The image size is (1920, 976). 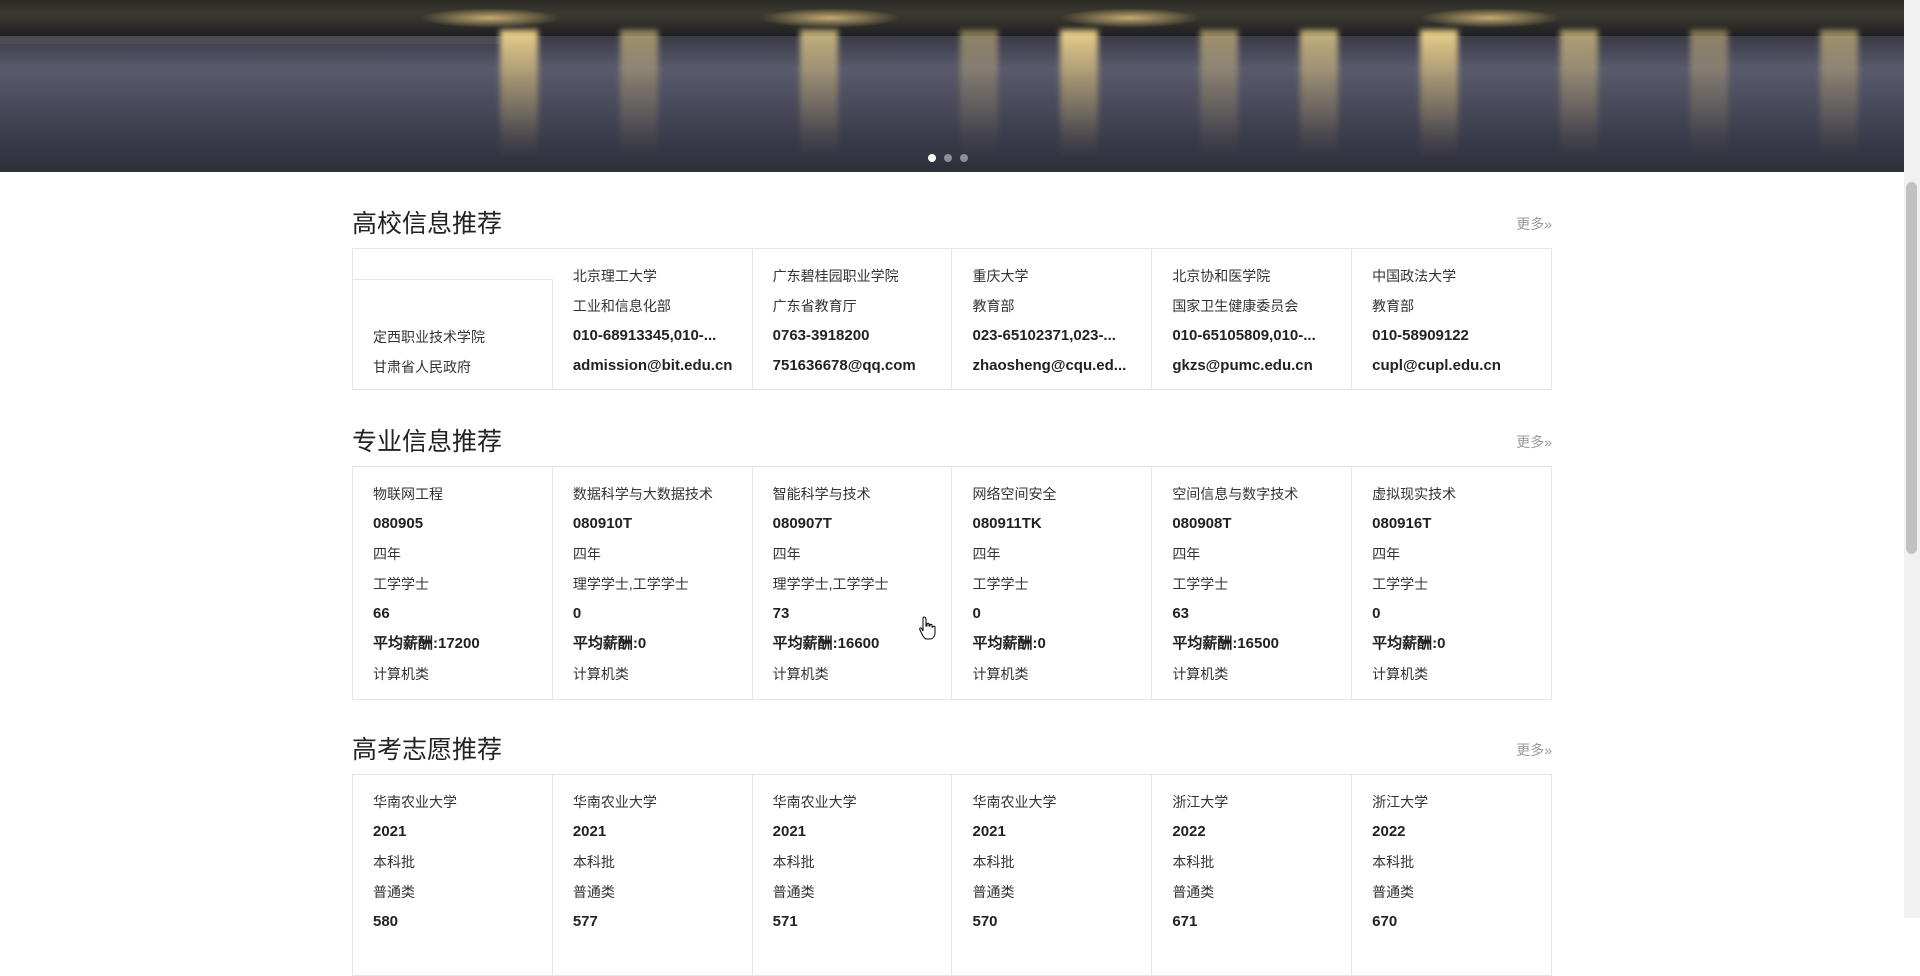 What do you see at coordinates (853, 875) in the screenshot?
I see `volunteer-card: 华南农业大学 2021 本科批 普通类 571` at bounding box center [853, 875].